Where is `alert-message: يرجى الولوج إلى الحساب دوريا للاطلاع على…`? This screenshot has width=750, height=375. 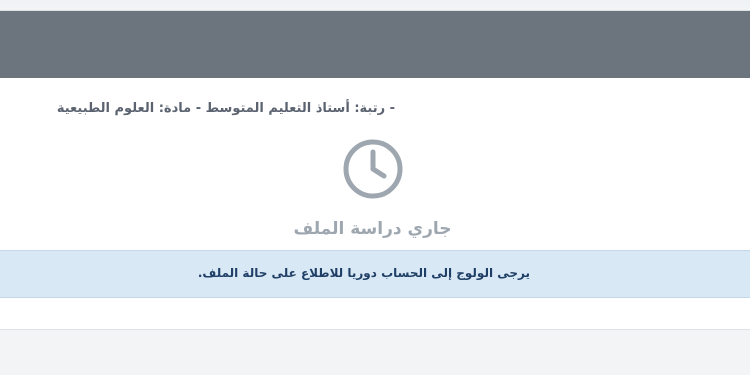
alert-message: يرجى الولوج إلى الحساب دوريا للاطلاع على… is located at coordinates (363, 273).